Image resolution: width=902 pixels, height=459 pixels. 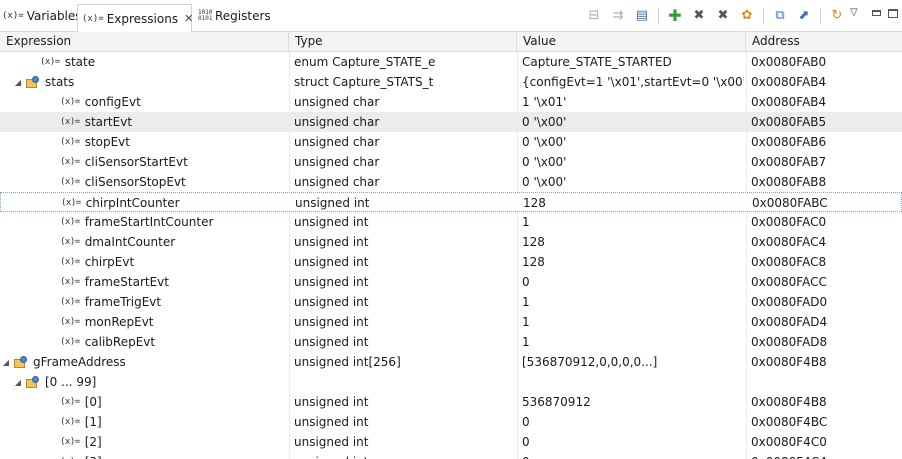 What do you see at coordinates (74, 422) in the screenshot?
I see `expression-name-cell: (x)= [1]` at bounding box center [74, 422].